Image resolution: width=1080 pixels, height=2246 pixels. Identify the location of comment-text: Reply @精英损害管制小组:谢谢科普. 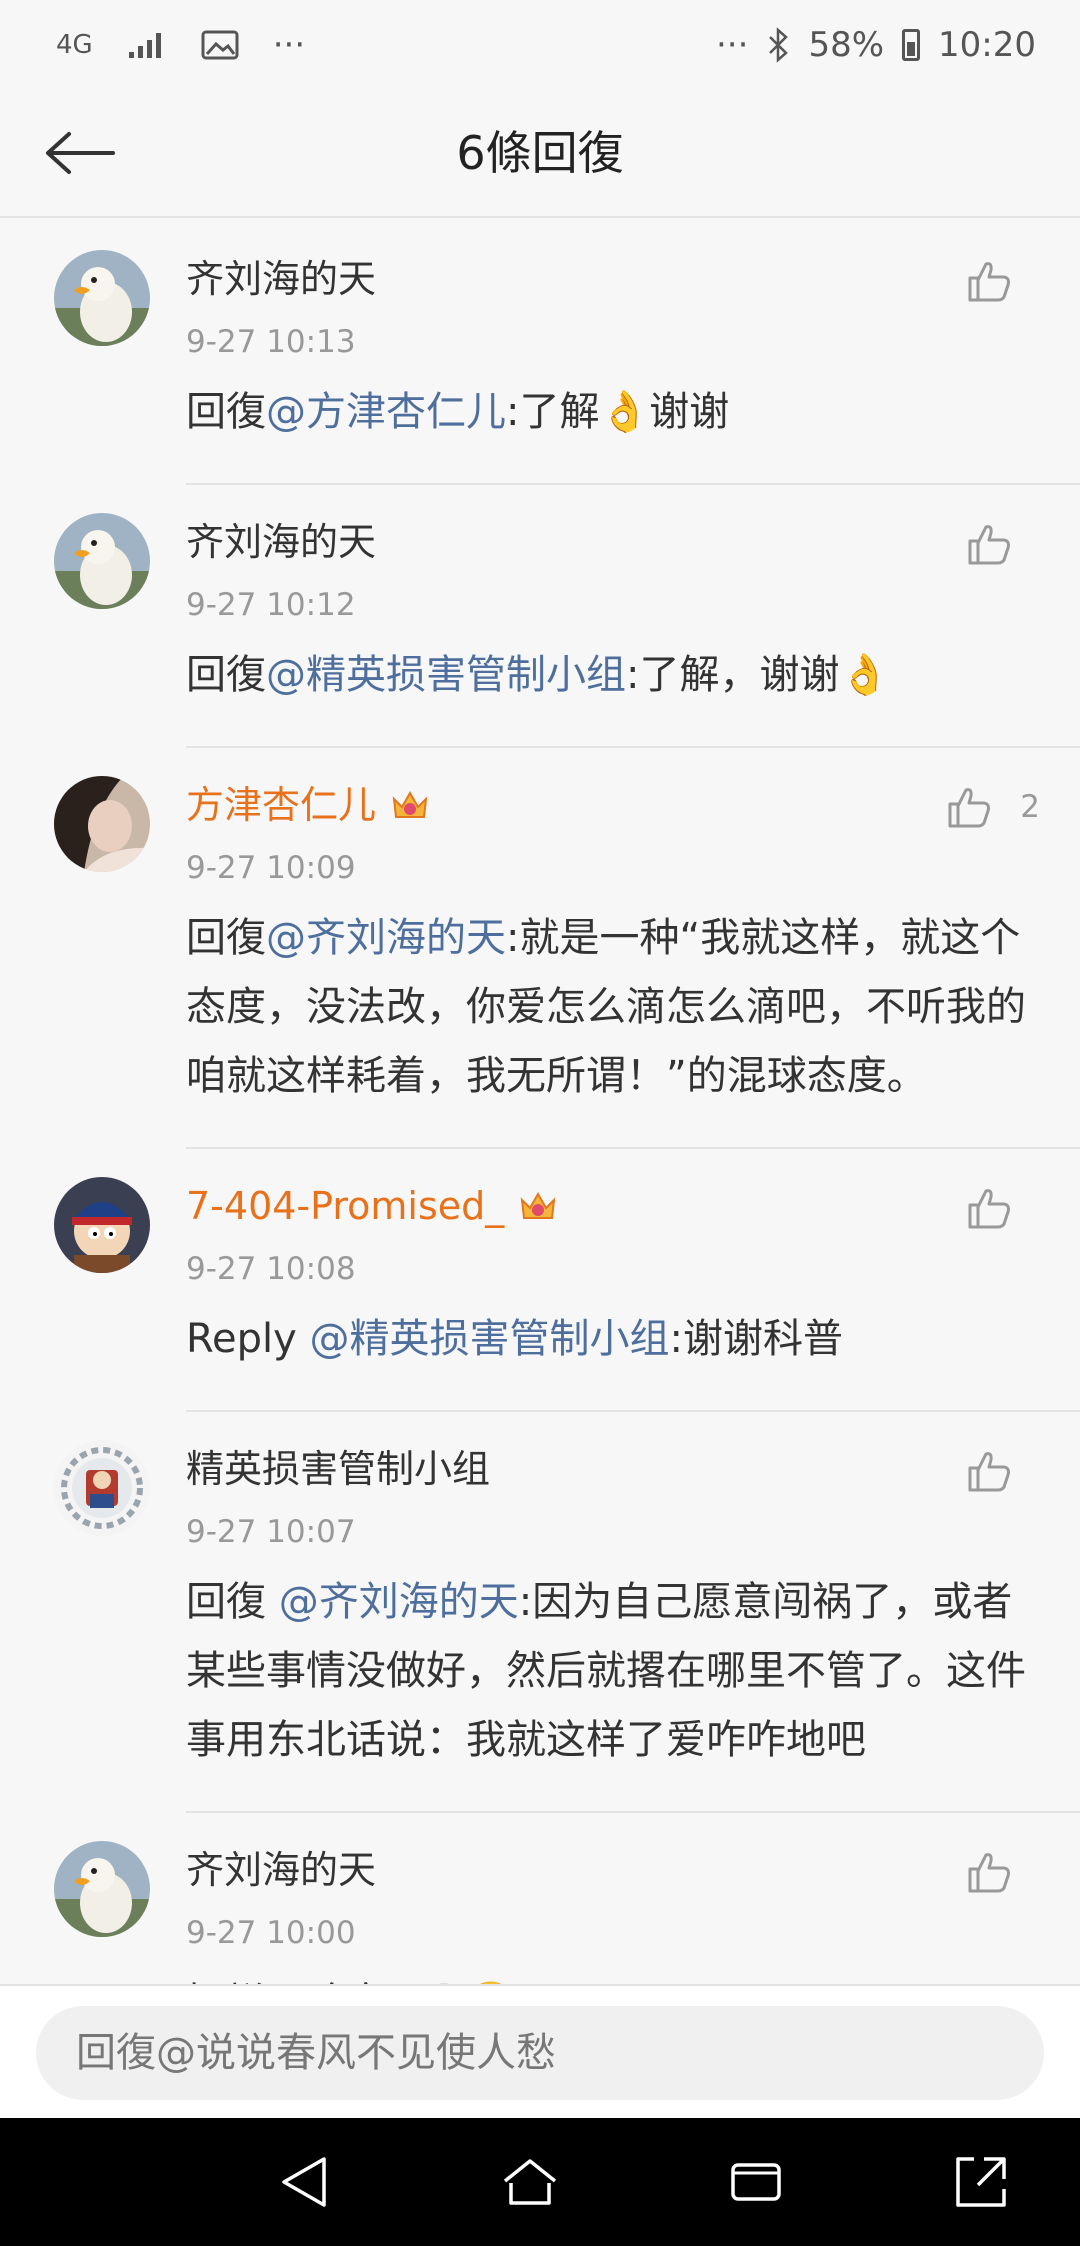
(613, 1339).